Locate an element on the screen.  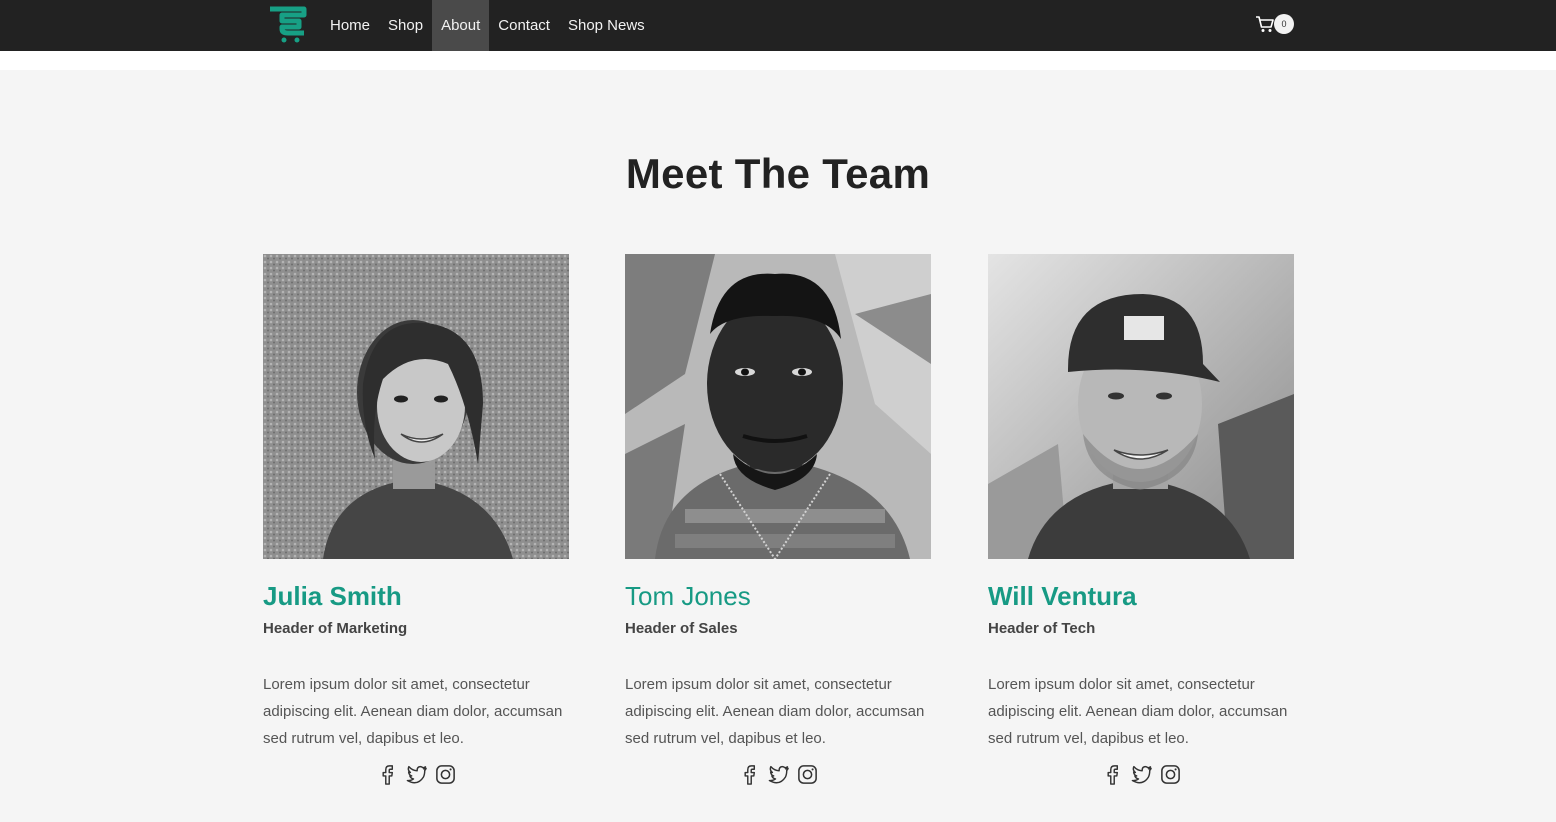
section-title: Meet The Team is located at coordinates (778, 173).